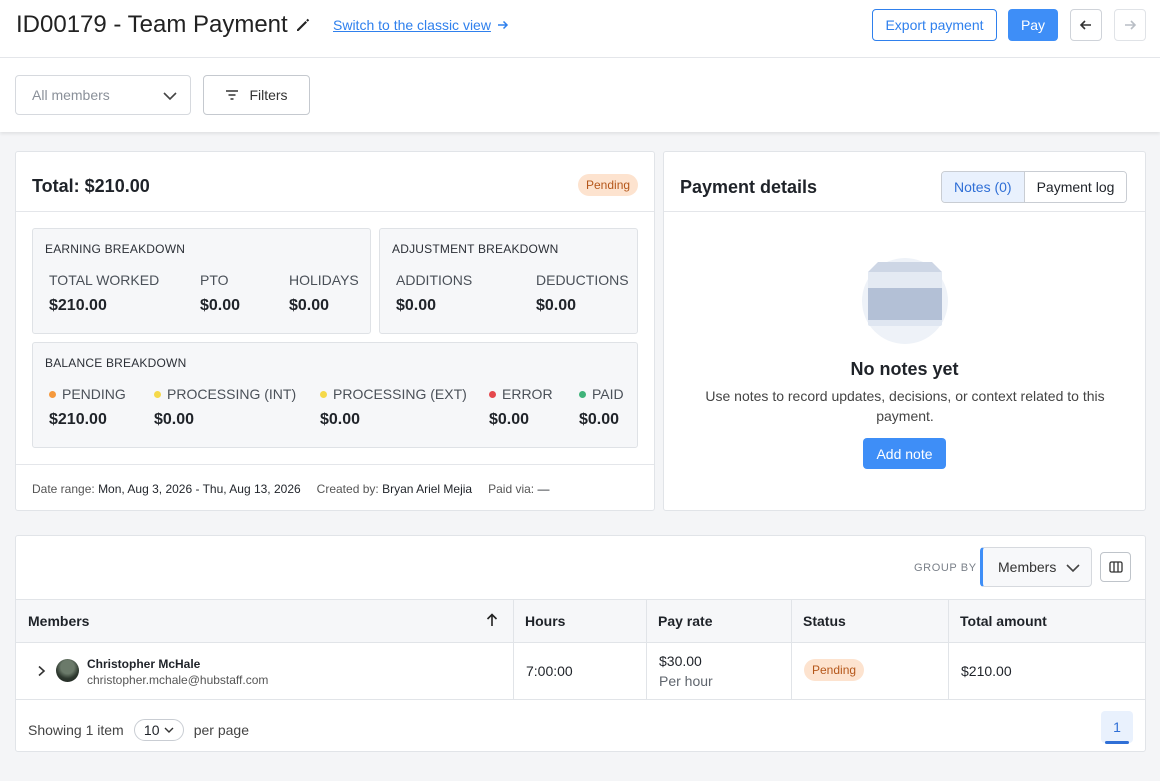 The image size is (1160, 781). Describe the element at coordinates (427, 489) in the screenshot. I see `created-by-value: Bryan Ariel Mejia` at that location.